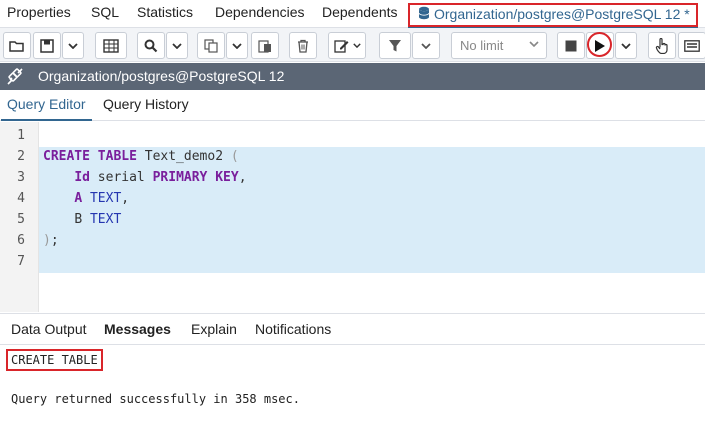  Describe the element at coordinates (352, 135) in the screenshot. I see `code-line: 1` at that location.